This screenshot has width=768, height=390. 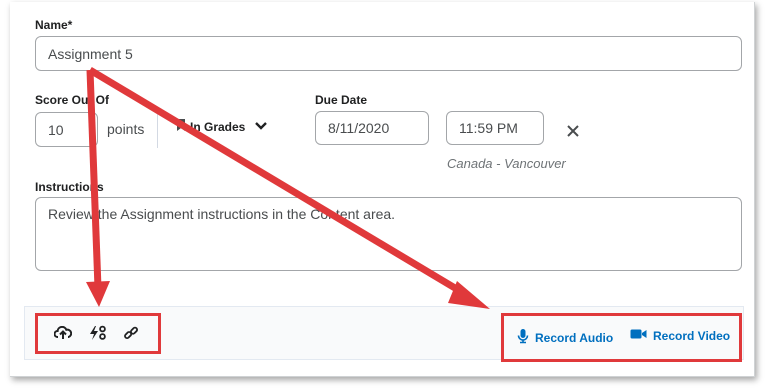 I want to click on annotation-arrow-down, so click(x=94, y=179).